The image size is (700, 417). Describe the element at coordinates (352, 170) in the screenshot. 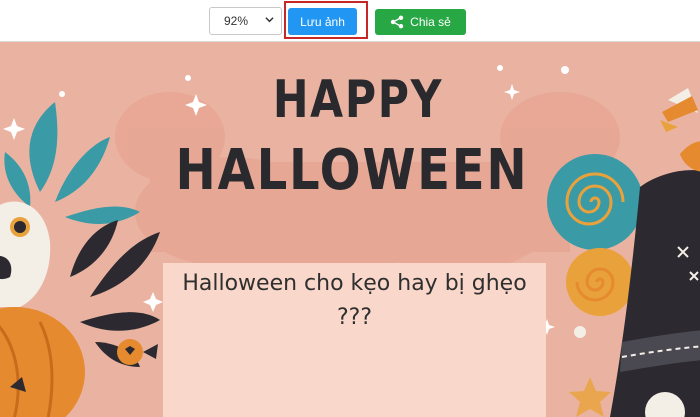

I see `card-title-line-2: HALLOWEEN` at that location.